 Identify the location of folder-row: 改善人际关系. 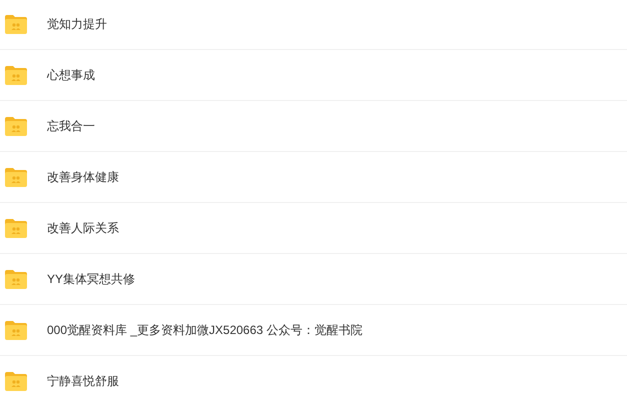
(313, 228).